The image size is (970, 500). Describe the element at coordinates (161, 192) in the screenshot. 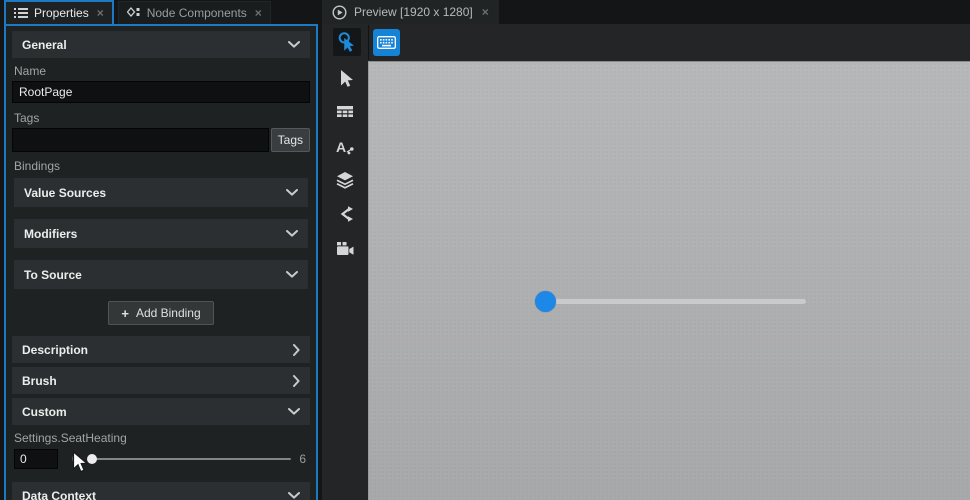

I see `section-value-sources: Value Sources` at that location.